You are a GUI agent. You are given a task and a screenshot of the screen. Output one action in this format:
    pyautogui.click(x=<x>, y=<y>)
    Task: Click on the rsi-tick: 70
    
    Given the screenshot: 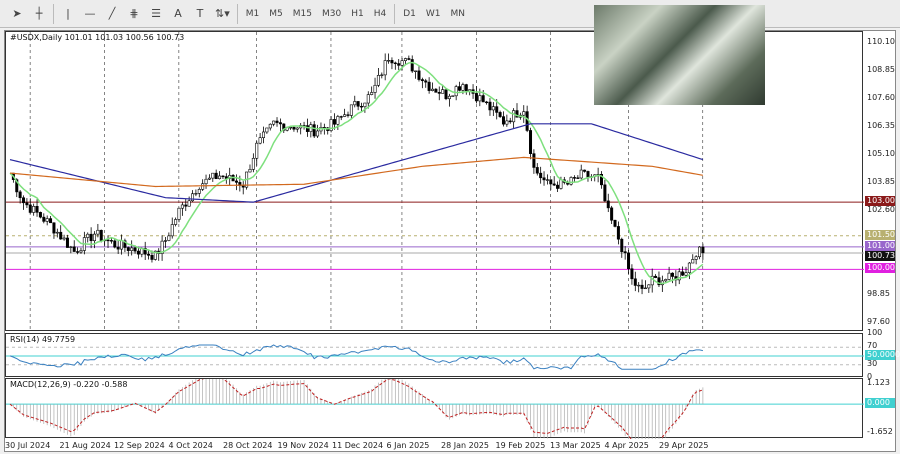 What is the action you would take?
    pyautogui.click(x=872, y=346)
    